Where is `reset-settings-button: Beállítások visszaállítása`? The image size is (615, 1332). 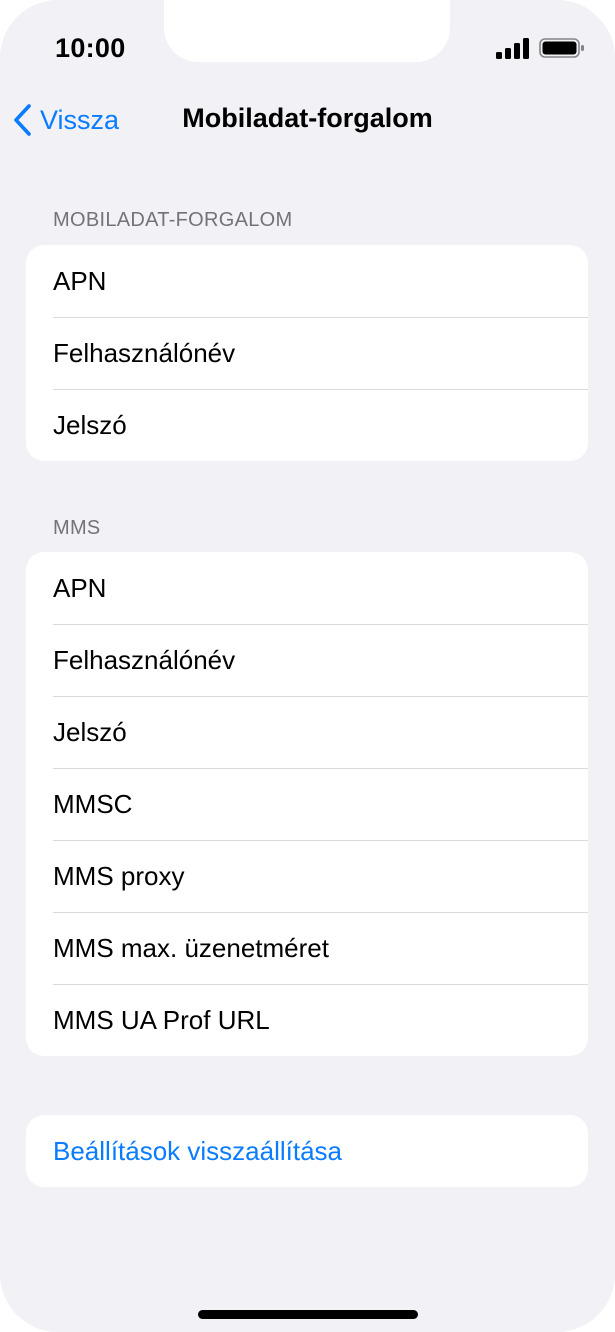
reset-settings-button: Beállítások visszaállítása is located at coordinates (307, 1151).